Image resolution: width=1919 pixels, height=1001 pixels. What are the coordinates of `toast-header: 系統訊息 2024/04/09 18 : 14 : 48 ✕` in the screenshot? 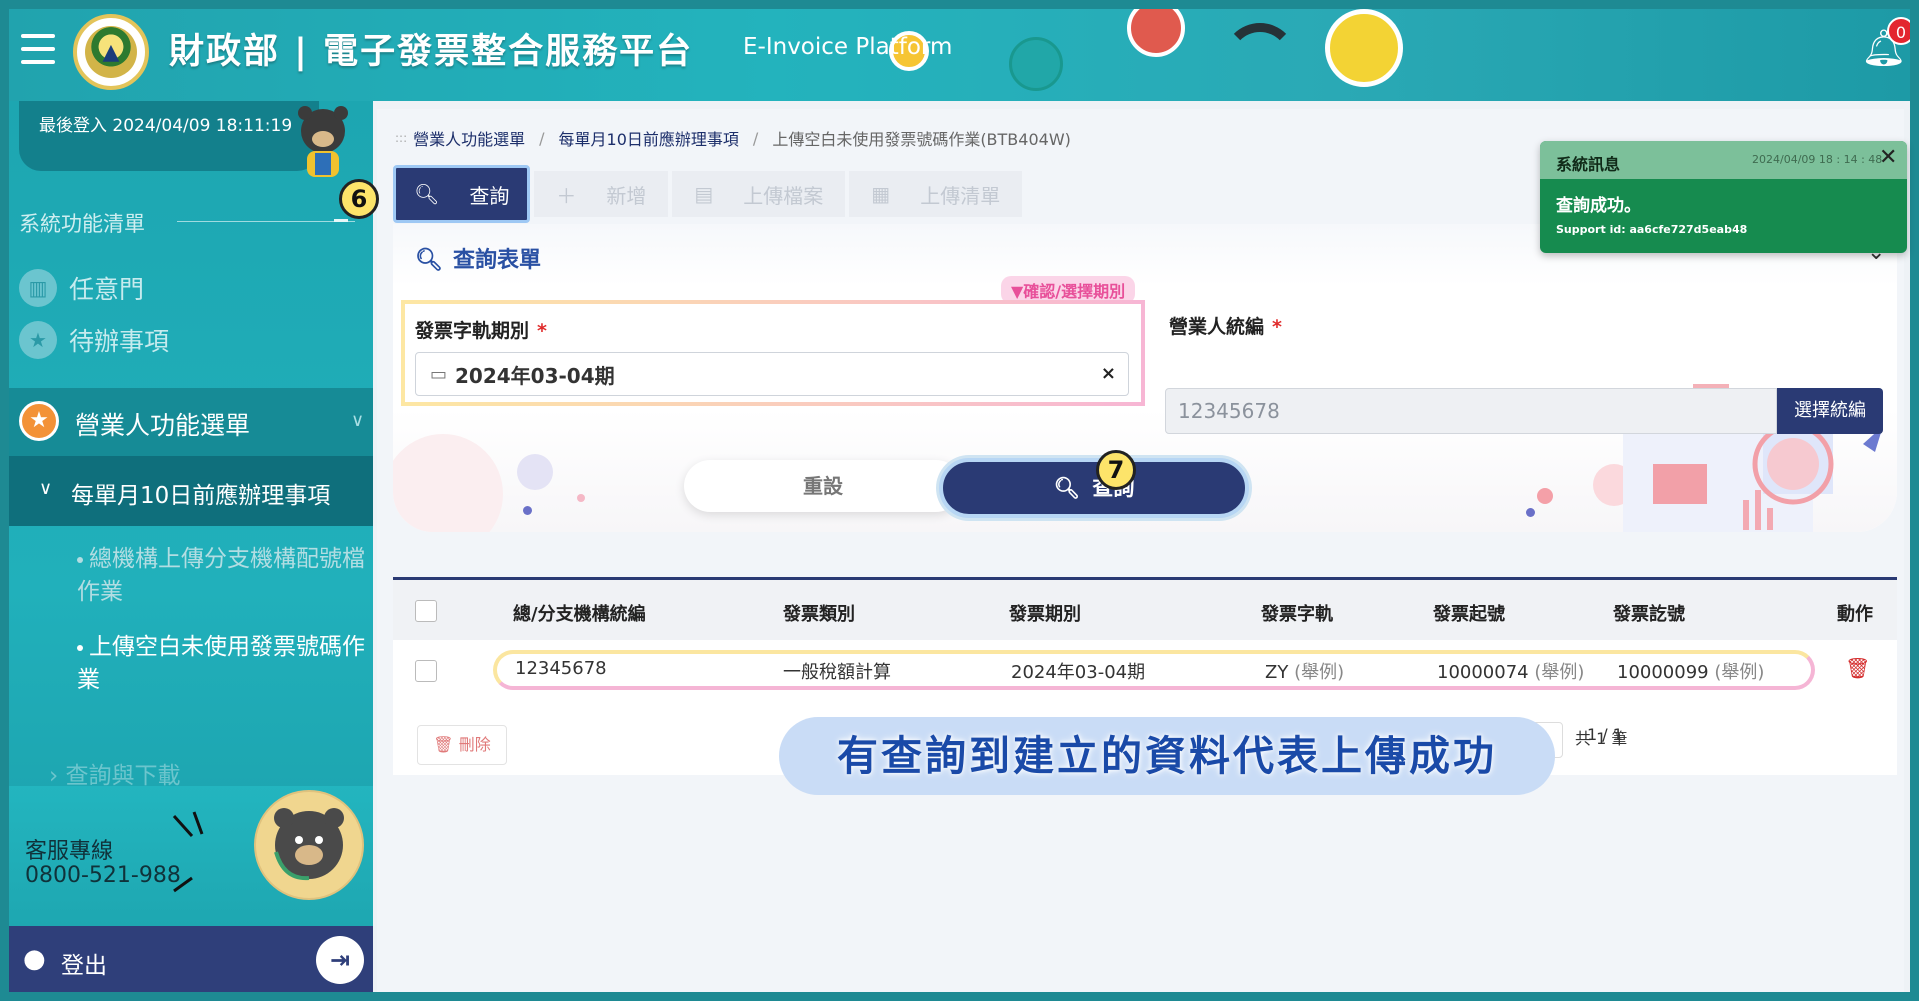 It's located at (1723, 160).